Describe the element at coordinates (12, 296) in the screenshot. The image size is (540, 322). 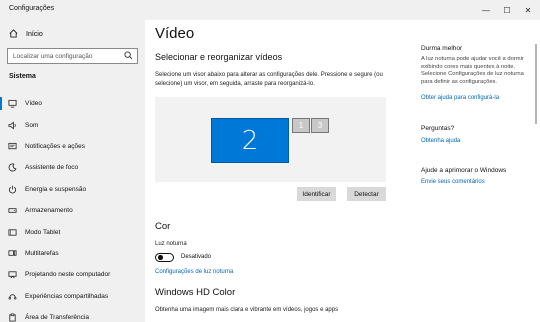
I see `shared-icon` at that location.